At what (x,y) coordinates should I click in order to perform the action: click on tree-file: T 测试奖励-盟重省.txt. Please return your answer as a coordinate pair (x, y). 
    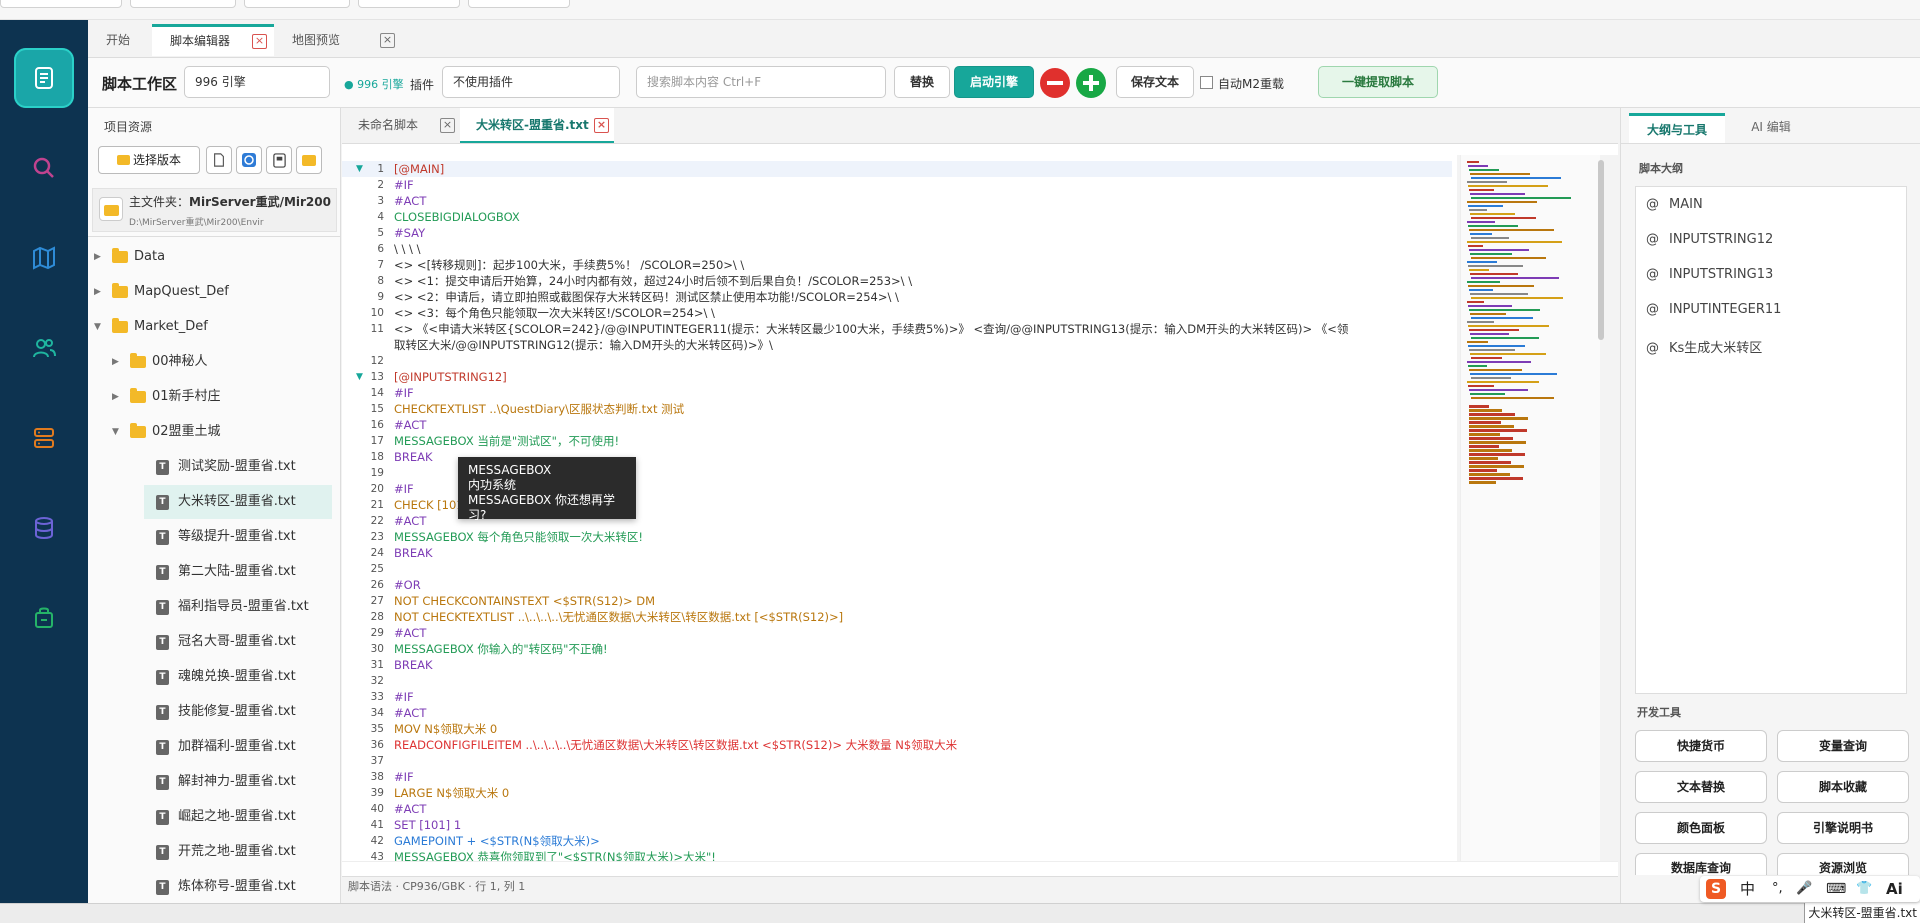
    Looking at the image, I should click on (214, 467).